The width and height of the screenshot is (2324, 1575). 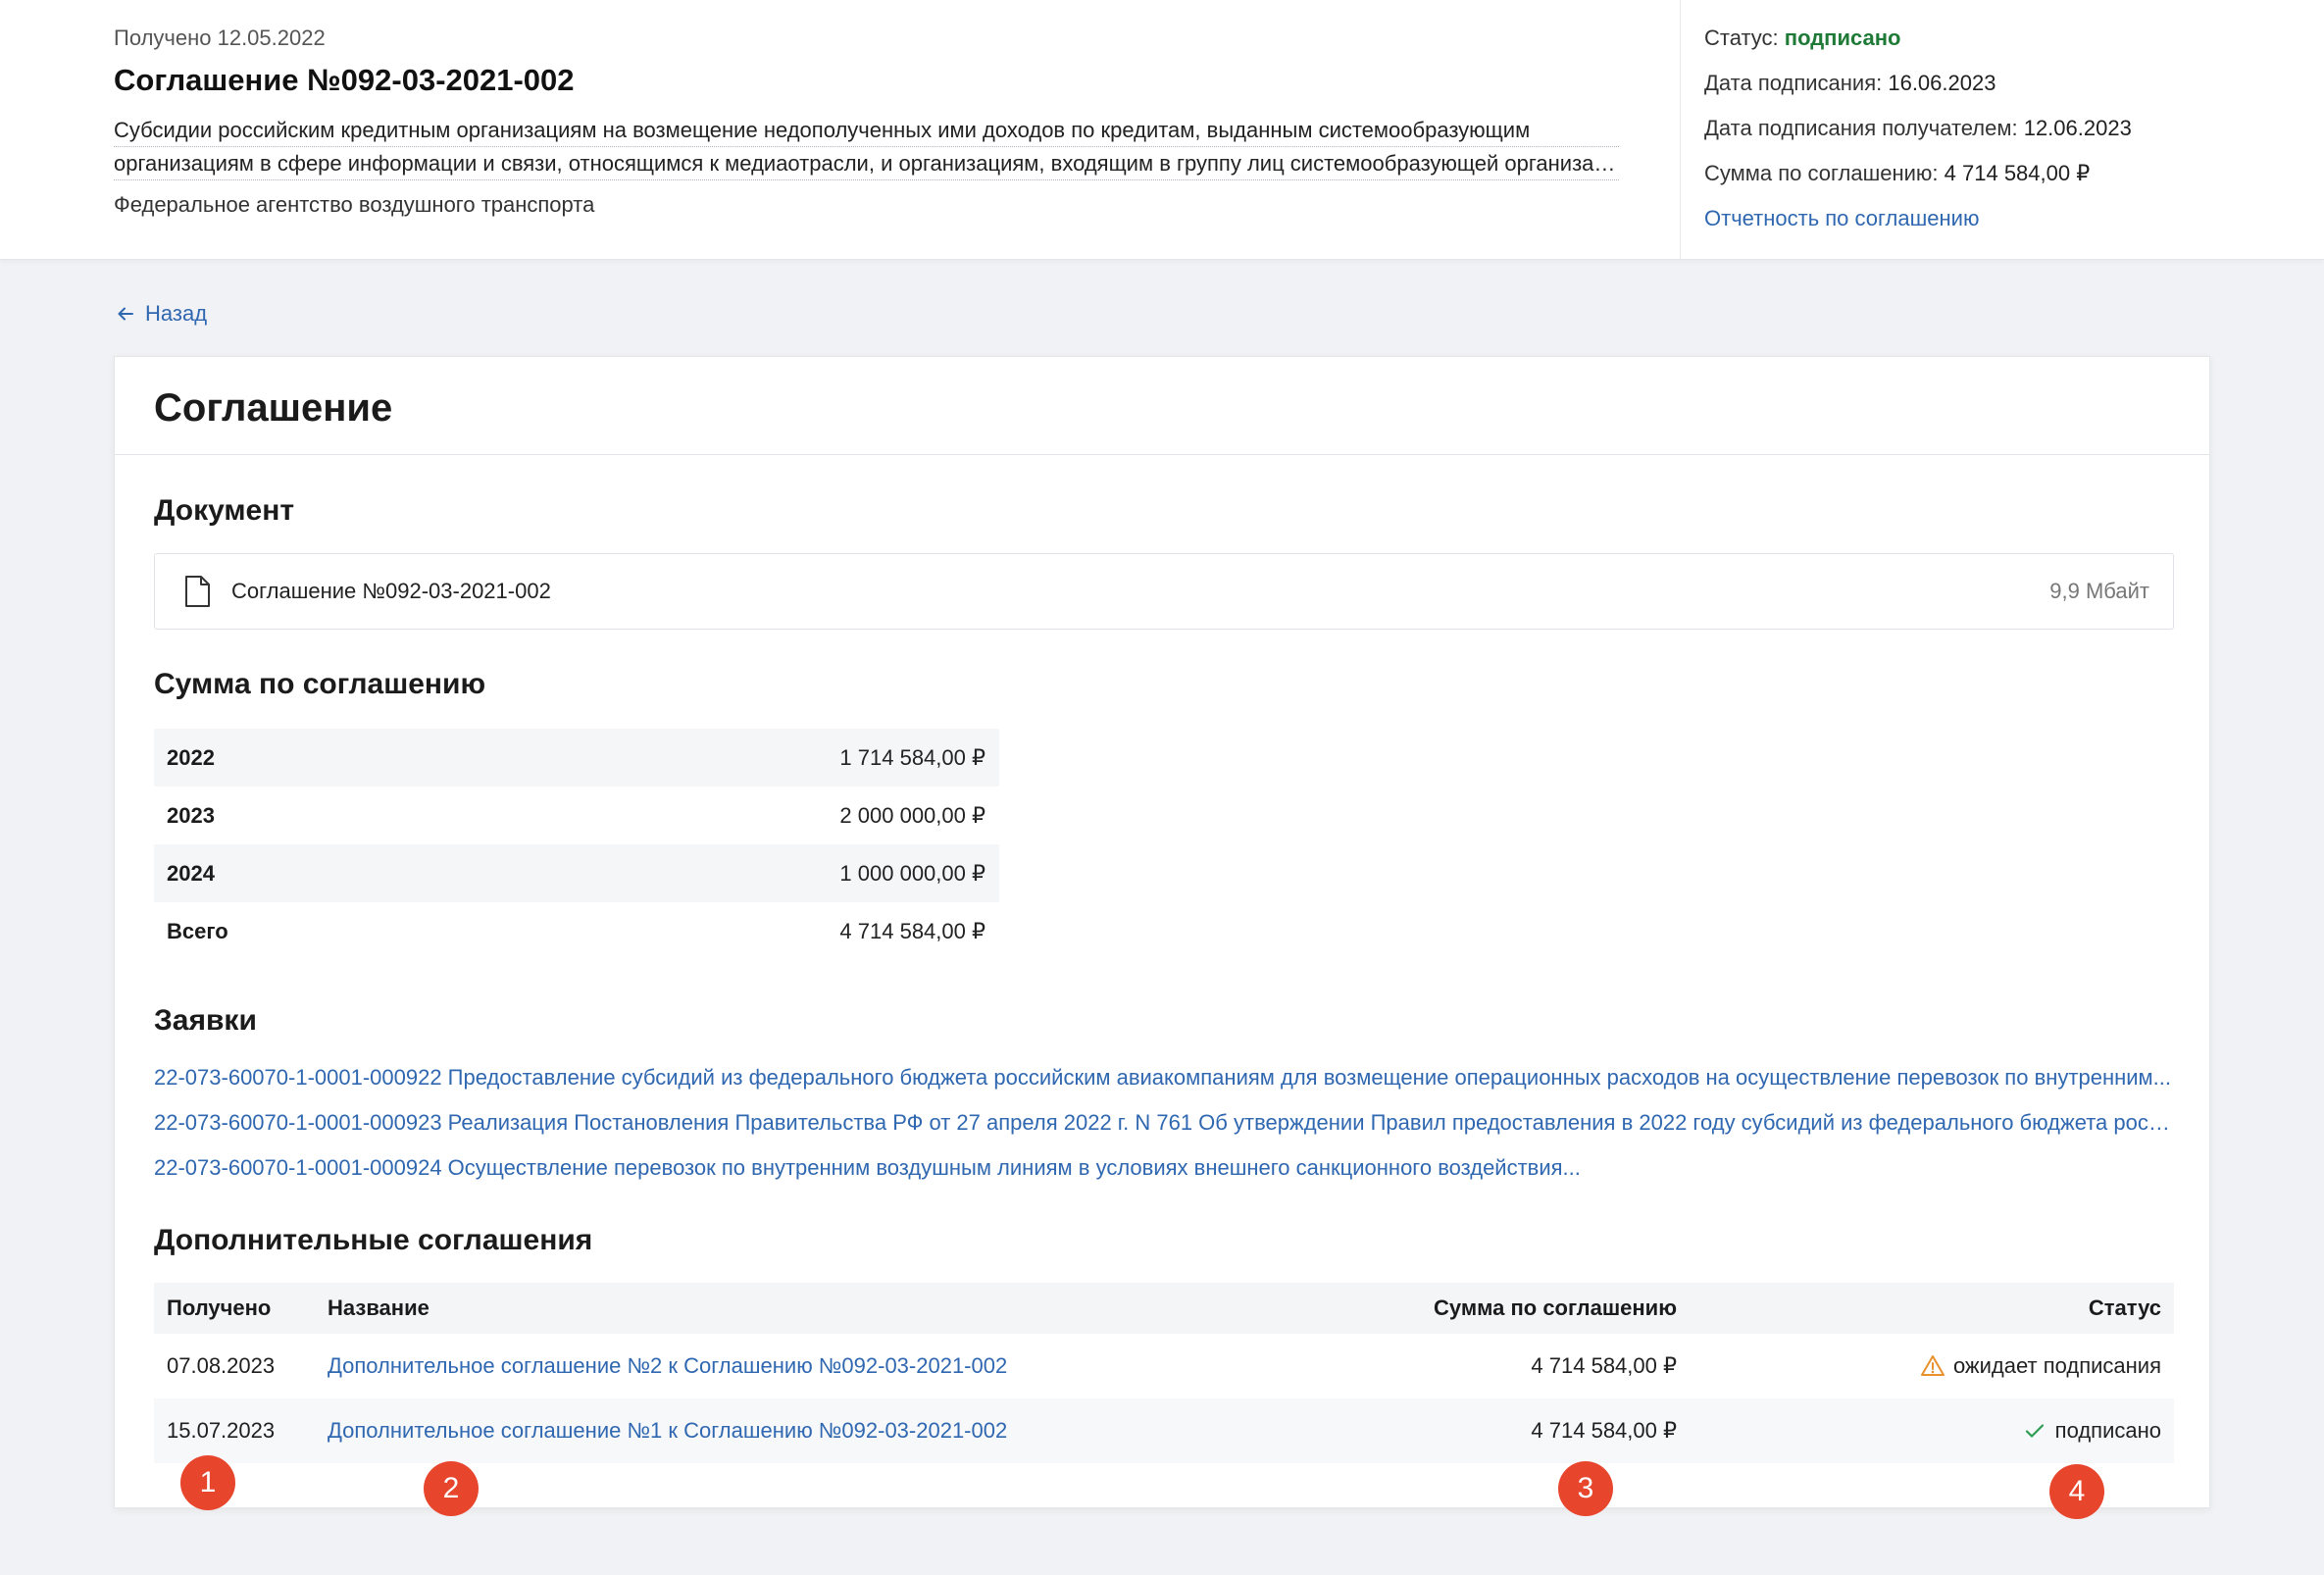 I want to click on card-divider, so click(x=1162, y=455).